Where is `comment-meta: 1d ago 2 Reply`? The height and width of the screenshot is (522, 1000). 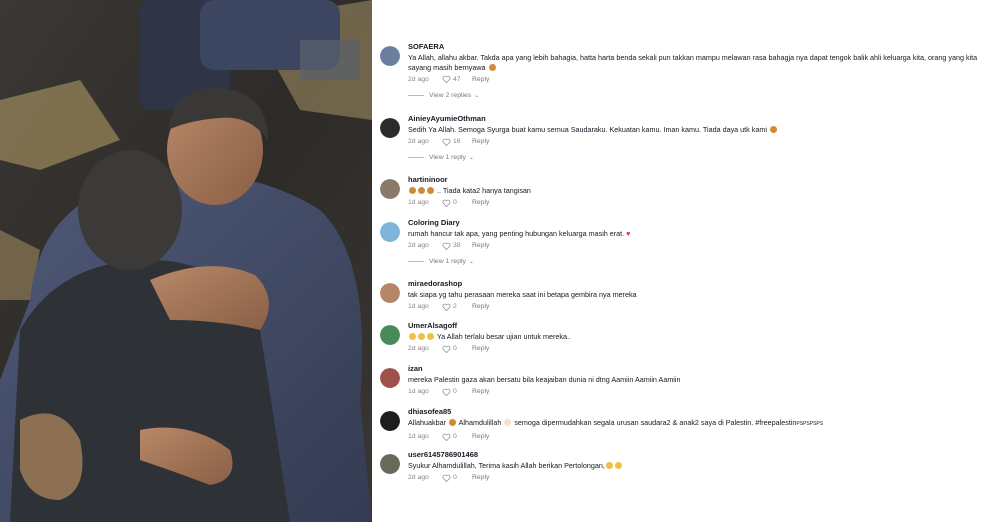
comment-meta: 1d ago 2 Reply is located at coordinates (703, 307).